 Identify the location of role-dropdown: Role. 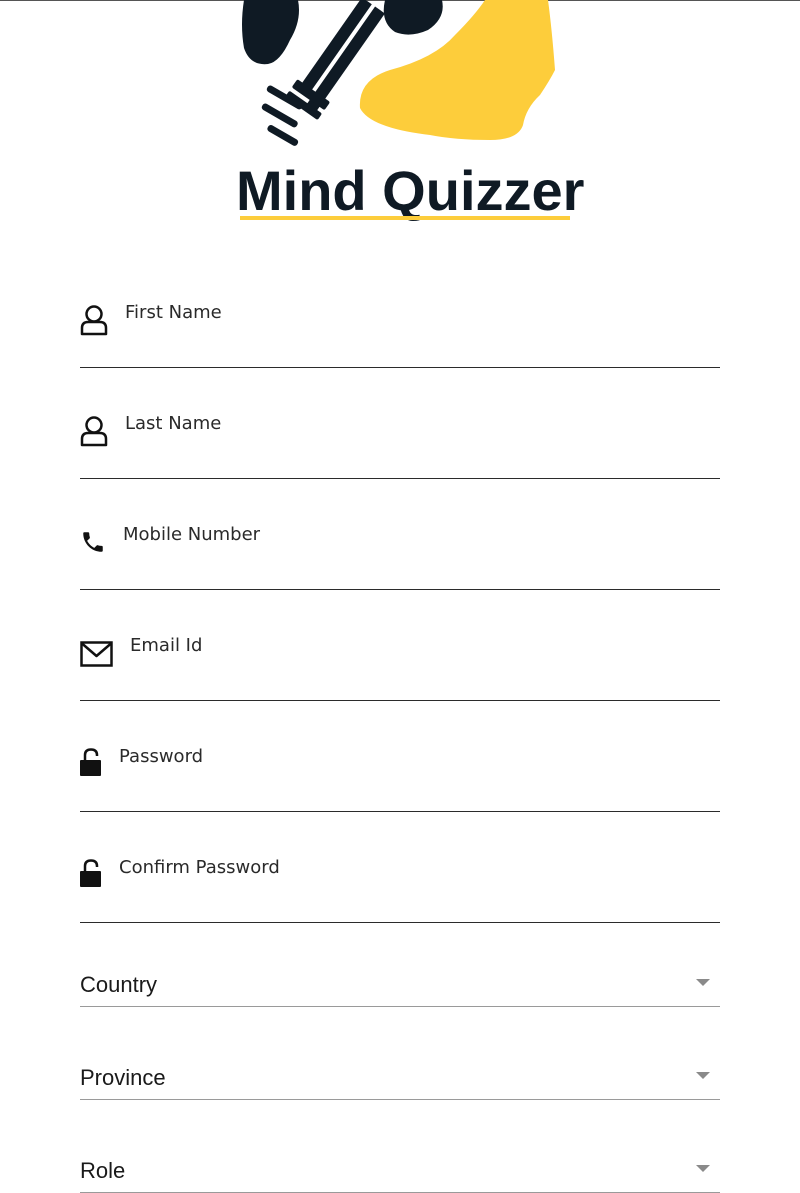
(400, 1168).